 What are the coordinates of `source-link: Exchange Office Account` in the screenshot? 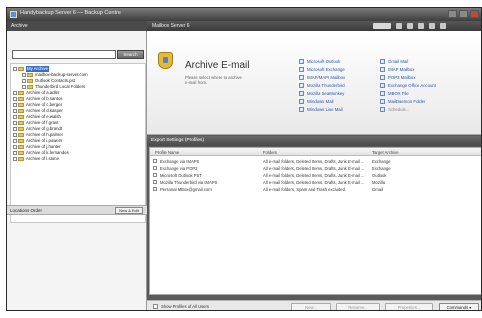 It's located at (408, 85).